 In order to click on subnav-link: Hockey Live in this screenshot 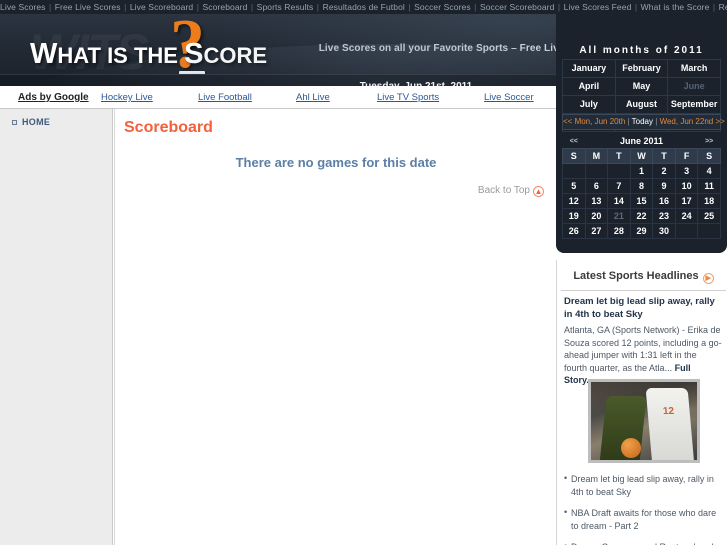, I will do `click(127, 97)`.